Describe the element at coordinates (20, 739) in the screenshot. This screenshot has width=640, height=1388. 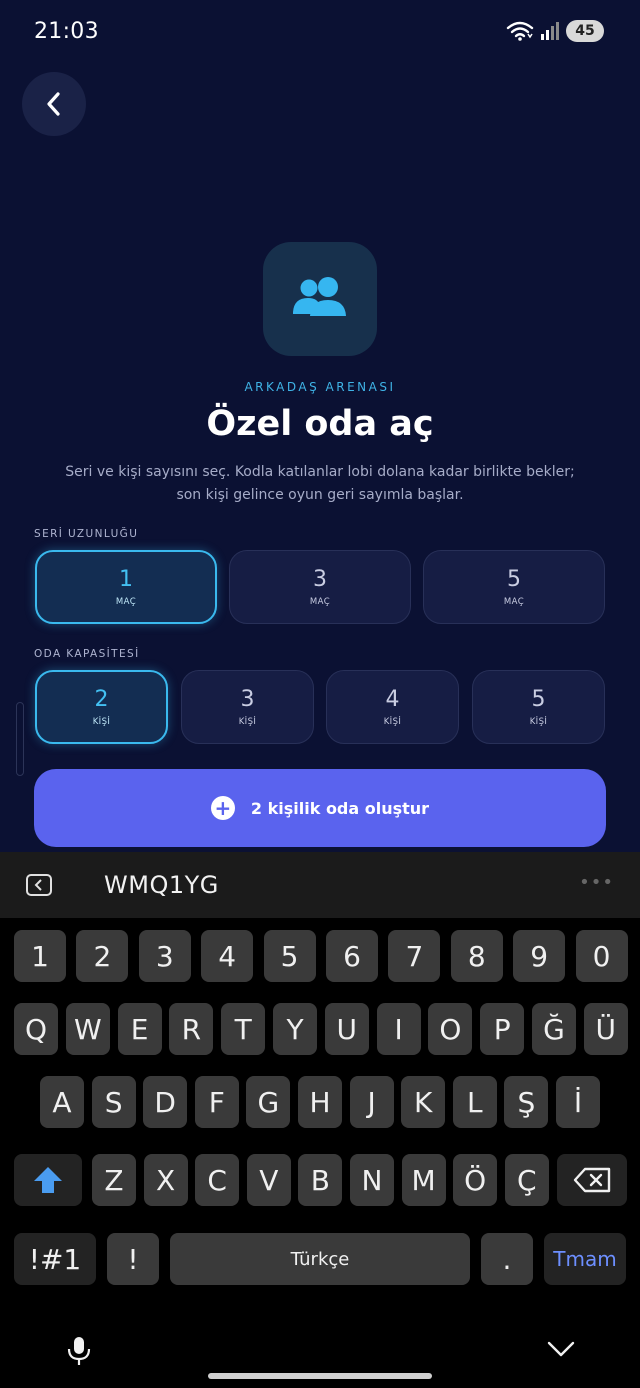
I see `scrollbar` at that location.